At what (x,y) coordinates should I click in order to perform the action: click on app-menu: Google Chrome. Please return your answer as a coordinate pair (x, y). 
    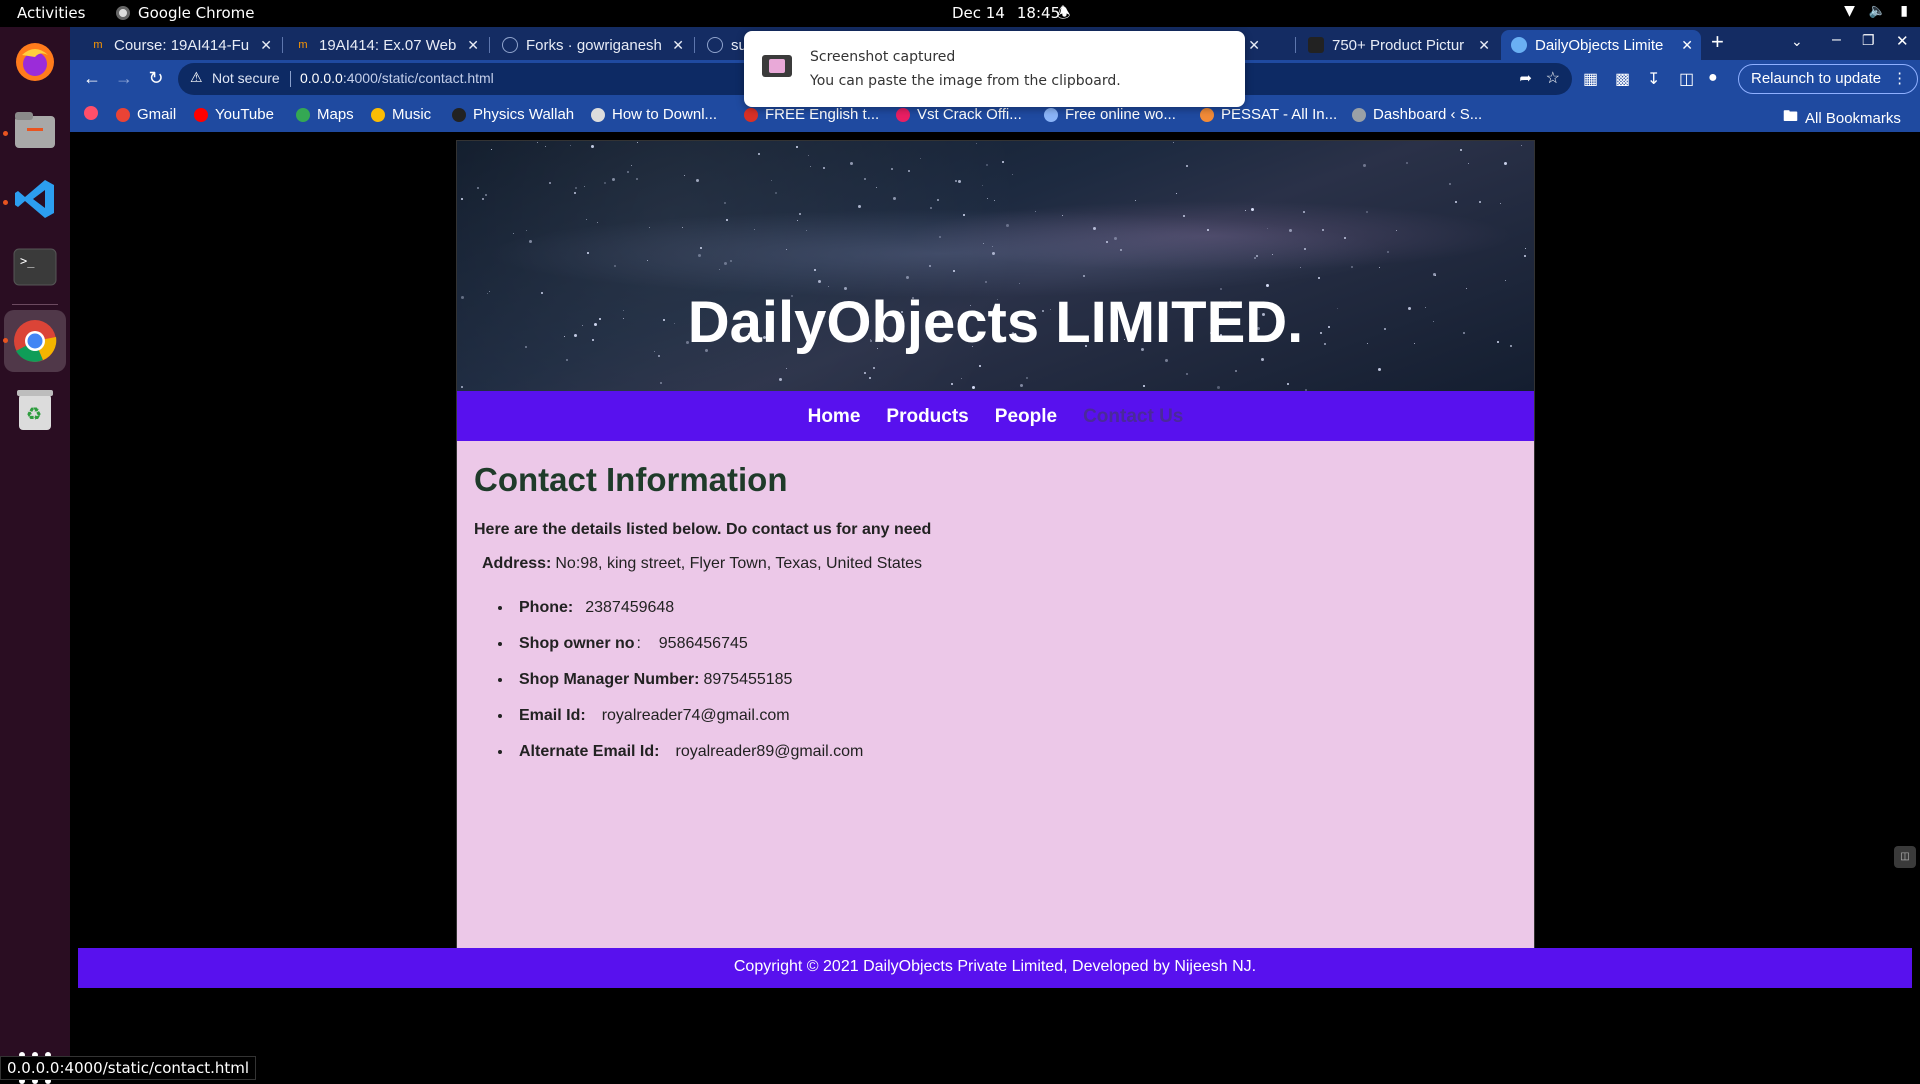
    Looking at the image, I should click on (185, 13).